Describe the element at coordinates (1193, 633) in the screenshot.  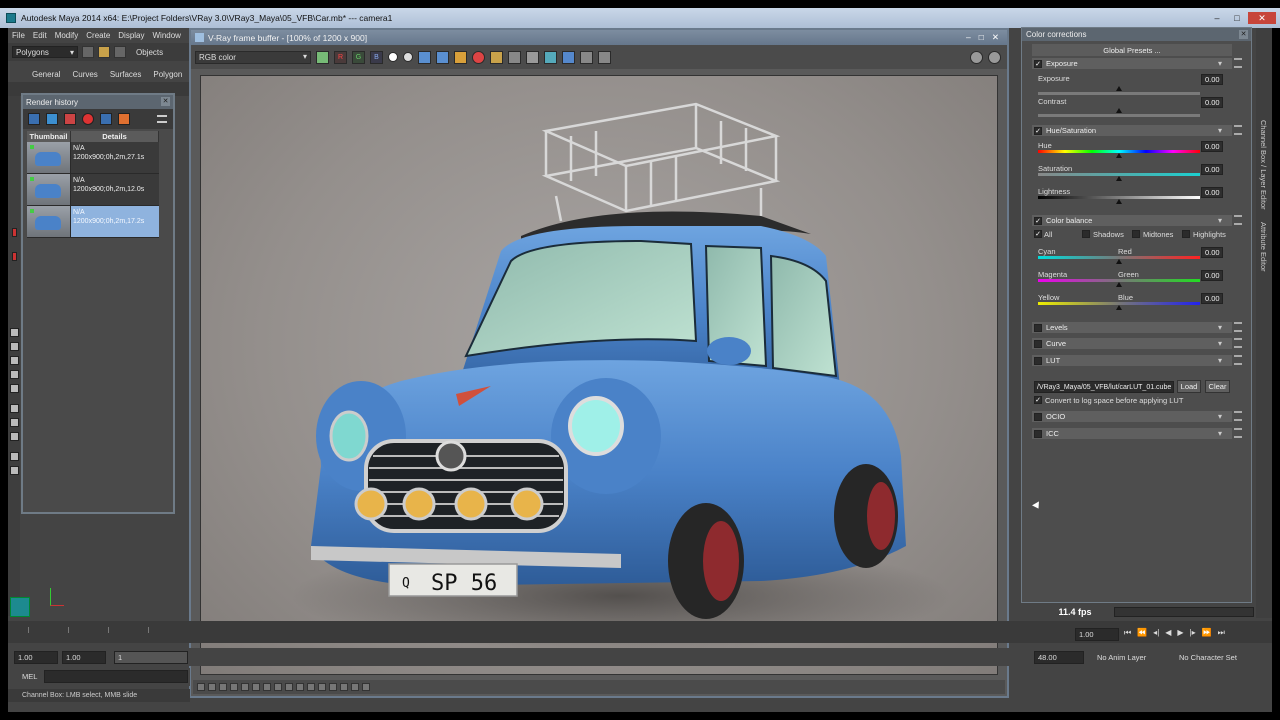
I see `step-forward-frame-icon: |▸` at that location.